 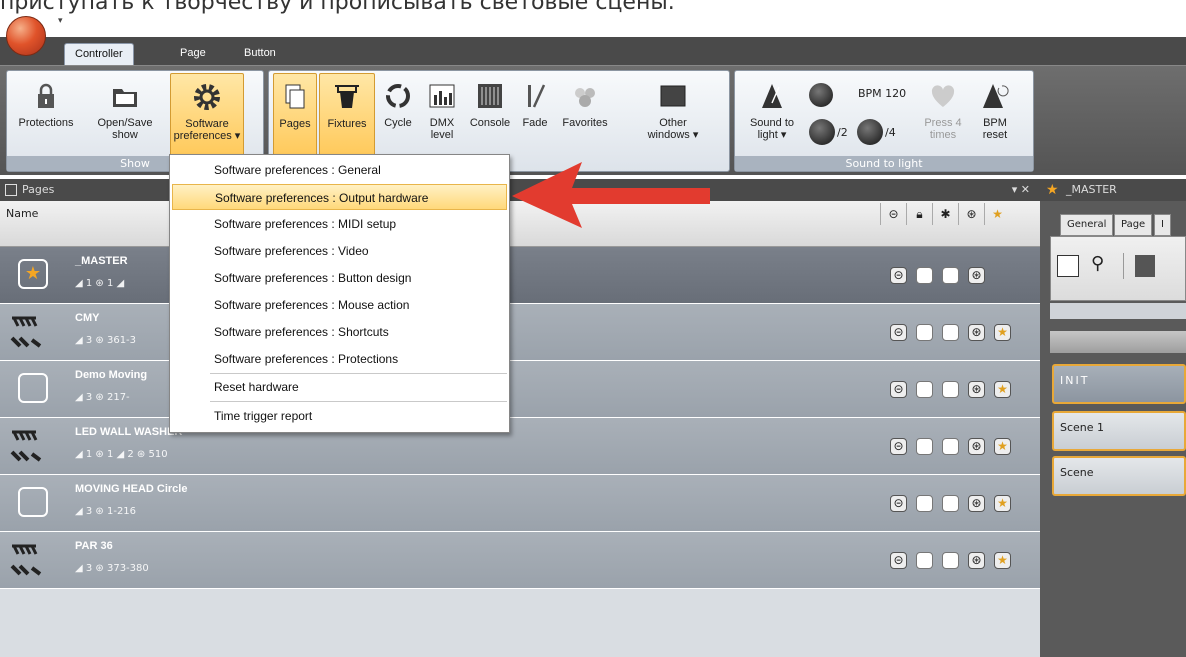 I want to click on menu-item-midi-setup: Software preferences : MIDI setup, so click(x=339, y=224).